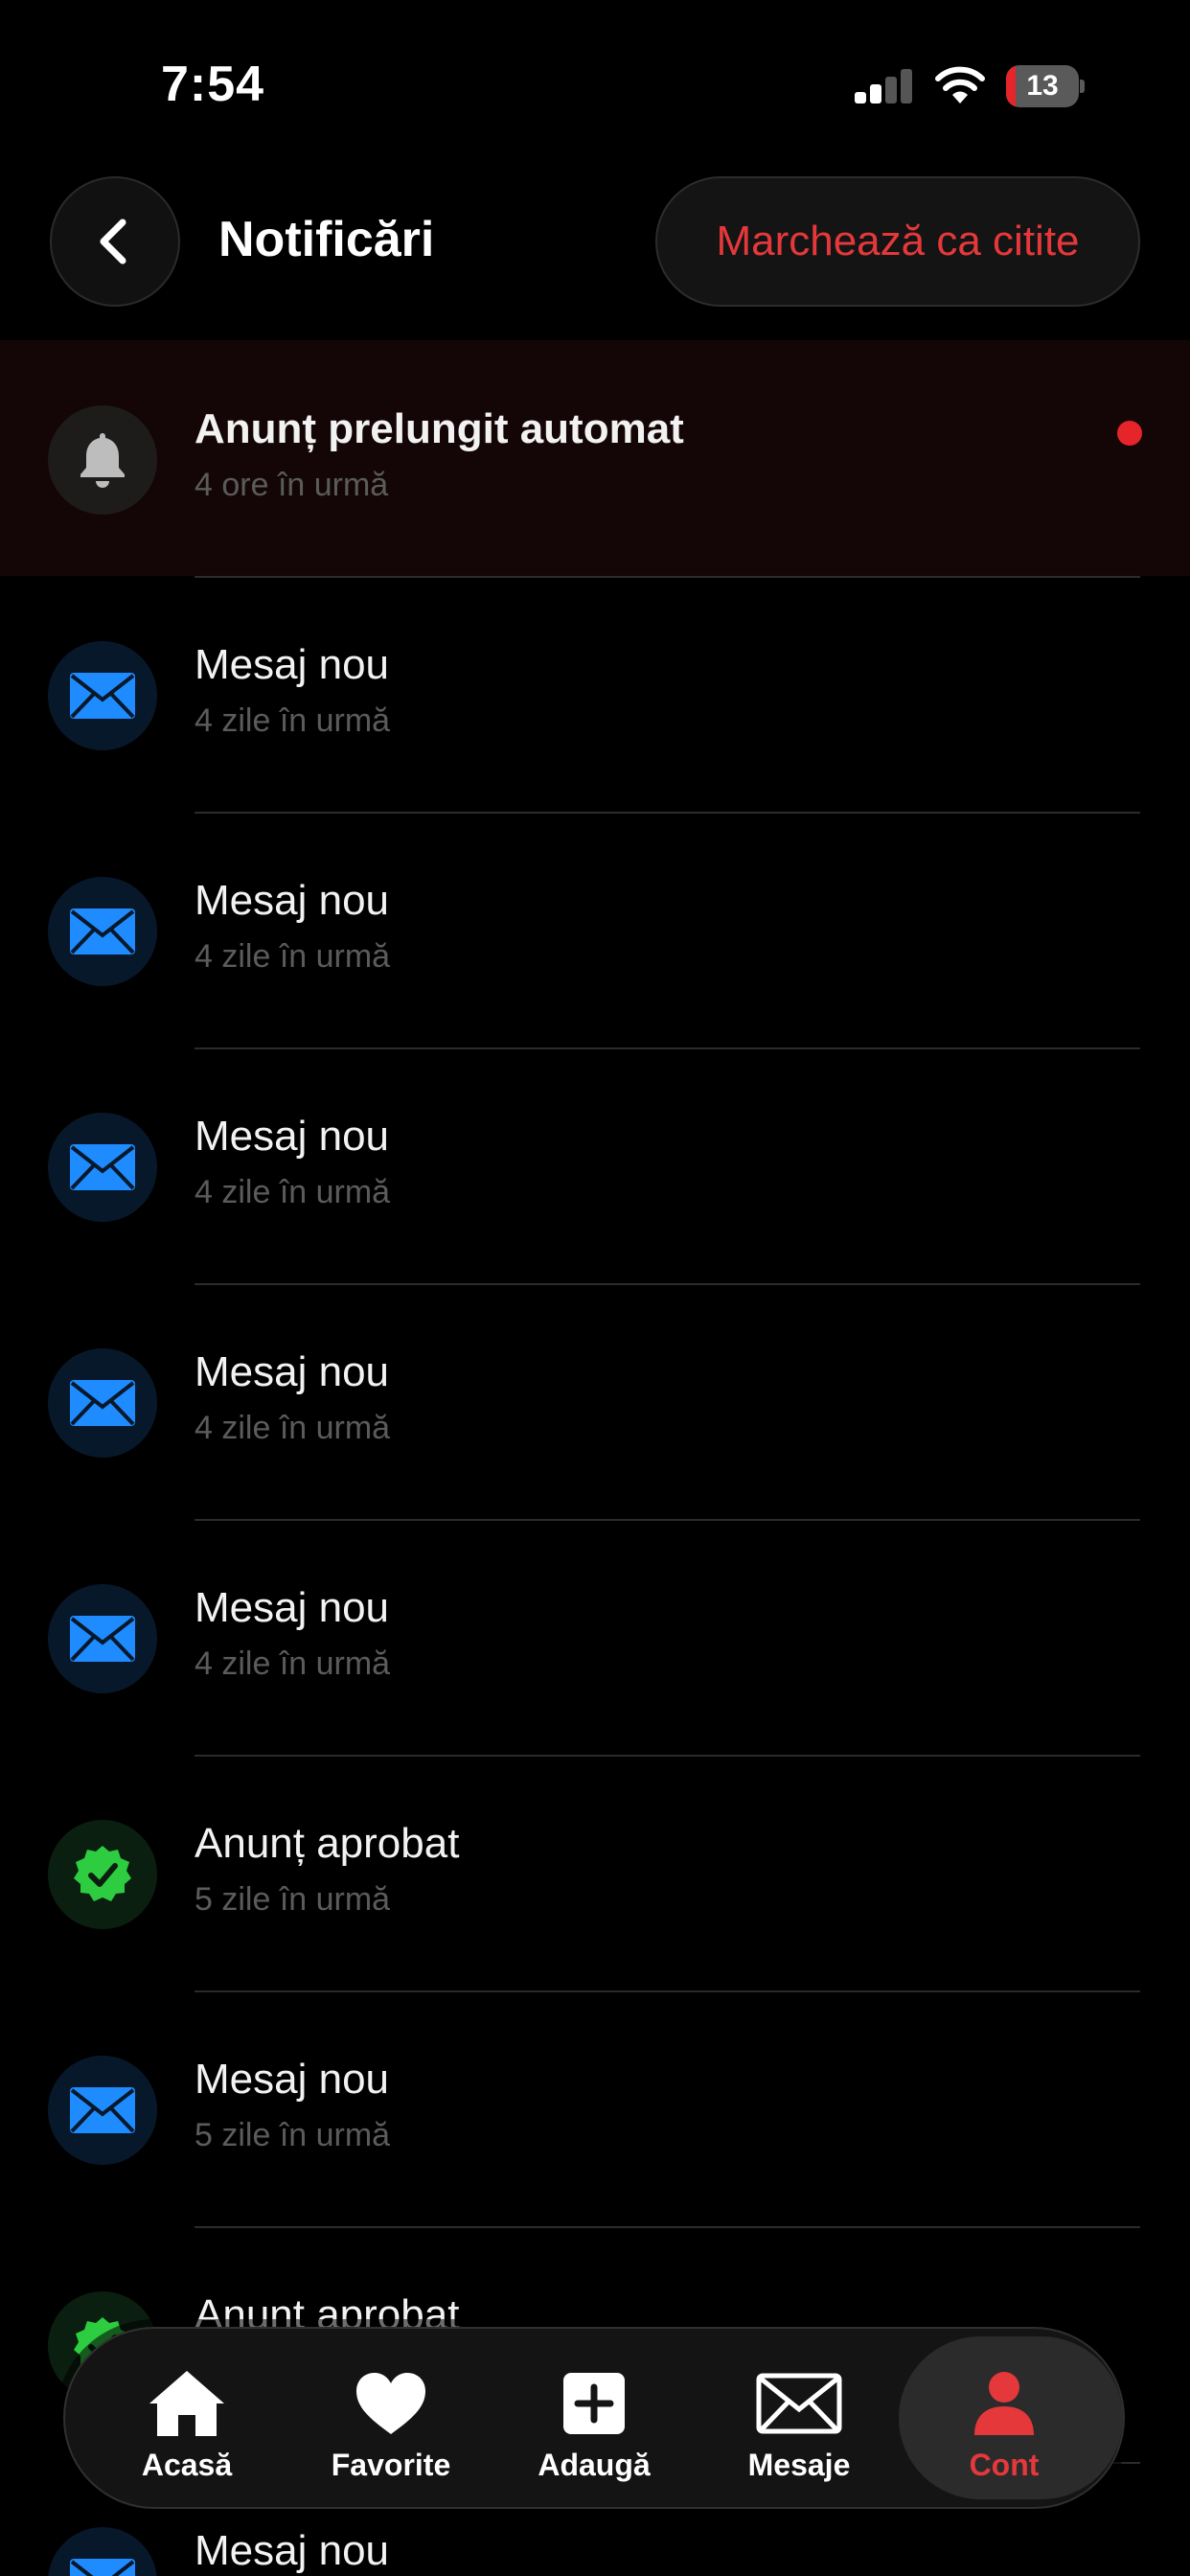 The width and height of the screenshot is (1190, 2576). What do you see at coordinates (594, 2403) in the screenshot?
I see `plus-square-icon` at bounding box center [594, 2403].